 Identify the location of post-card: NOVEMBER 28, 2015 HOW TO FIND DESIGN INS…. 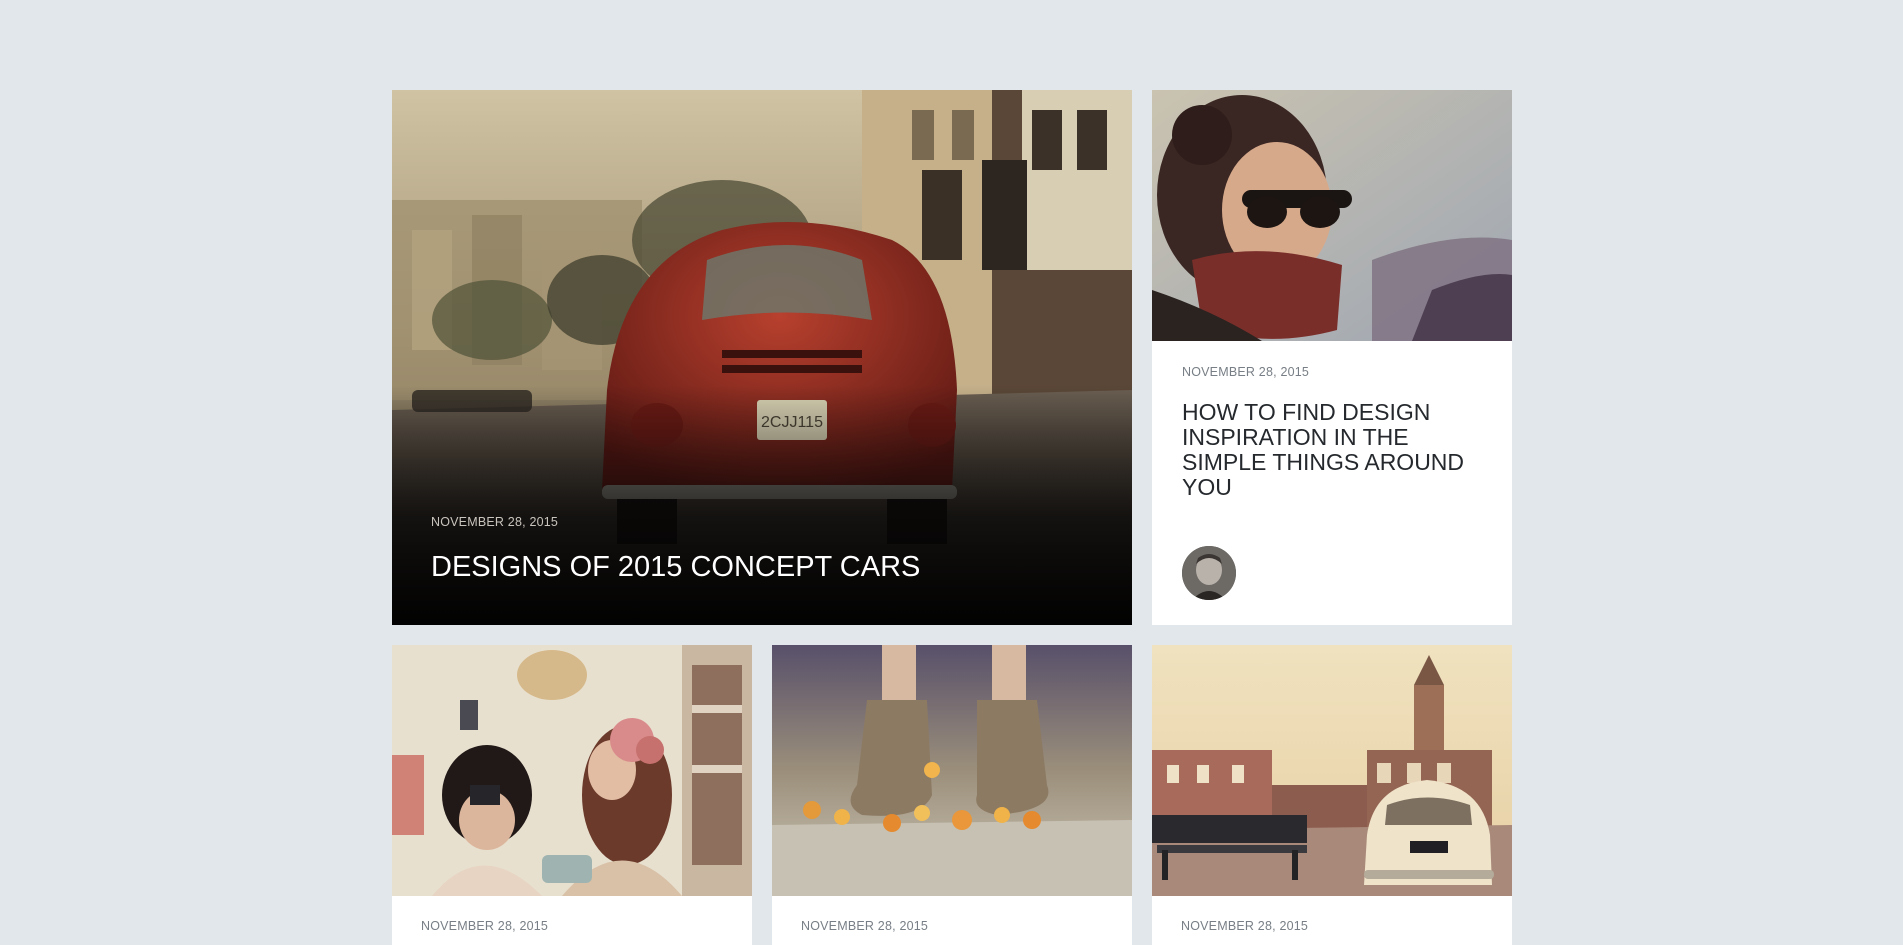
(1332, 357).